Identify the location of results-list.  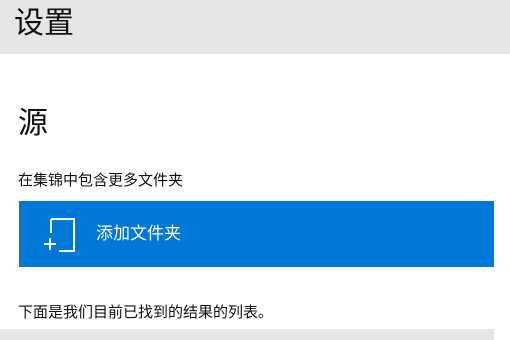
(247, 334).